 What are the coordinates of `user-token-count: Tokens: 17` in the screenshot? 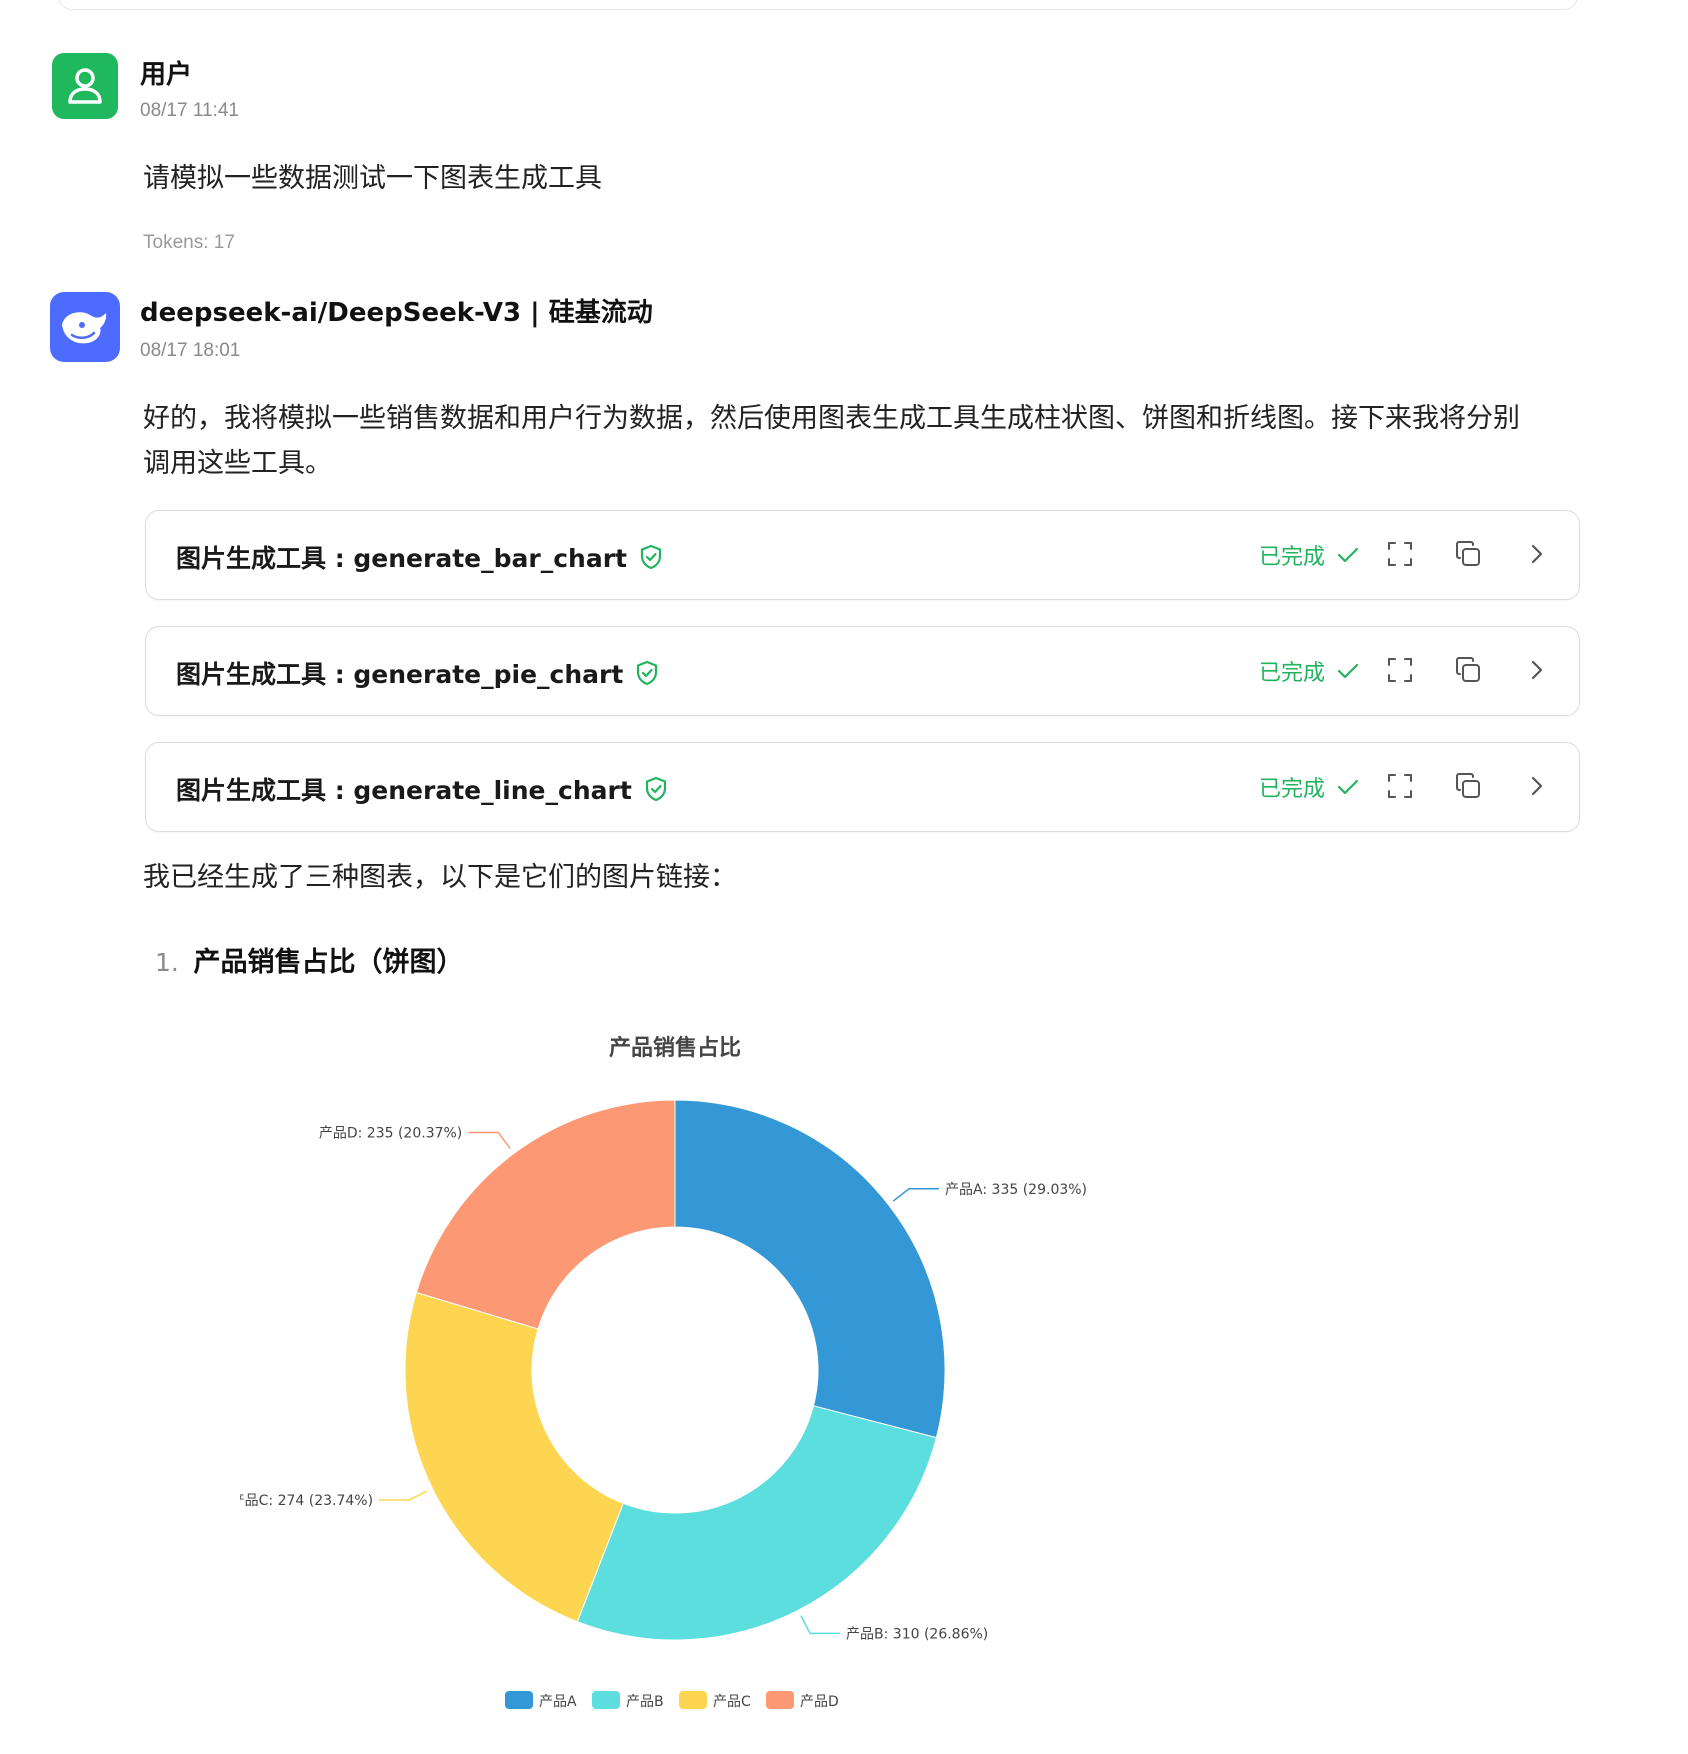 It's located at (189, 242).